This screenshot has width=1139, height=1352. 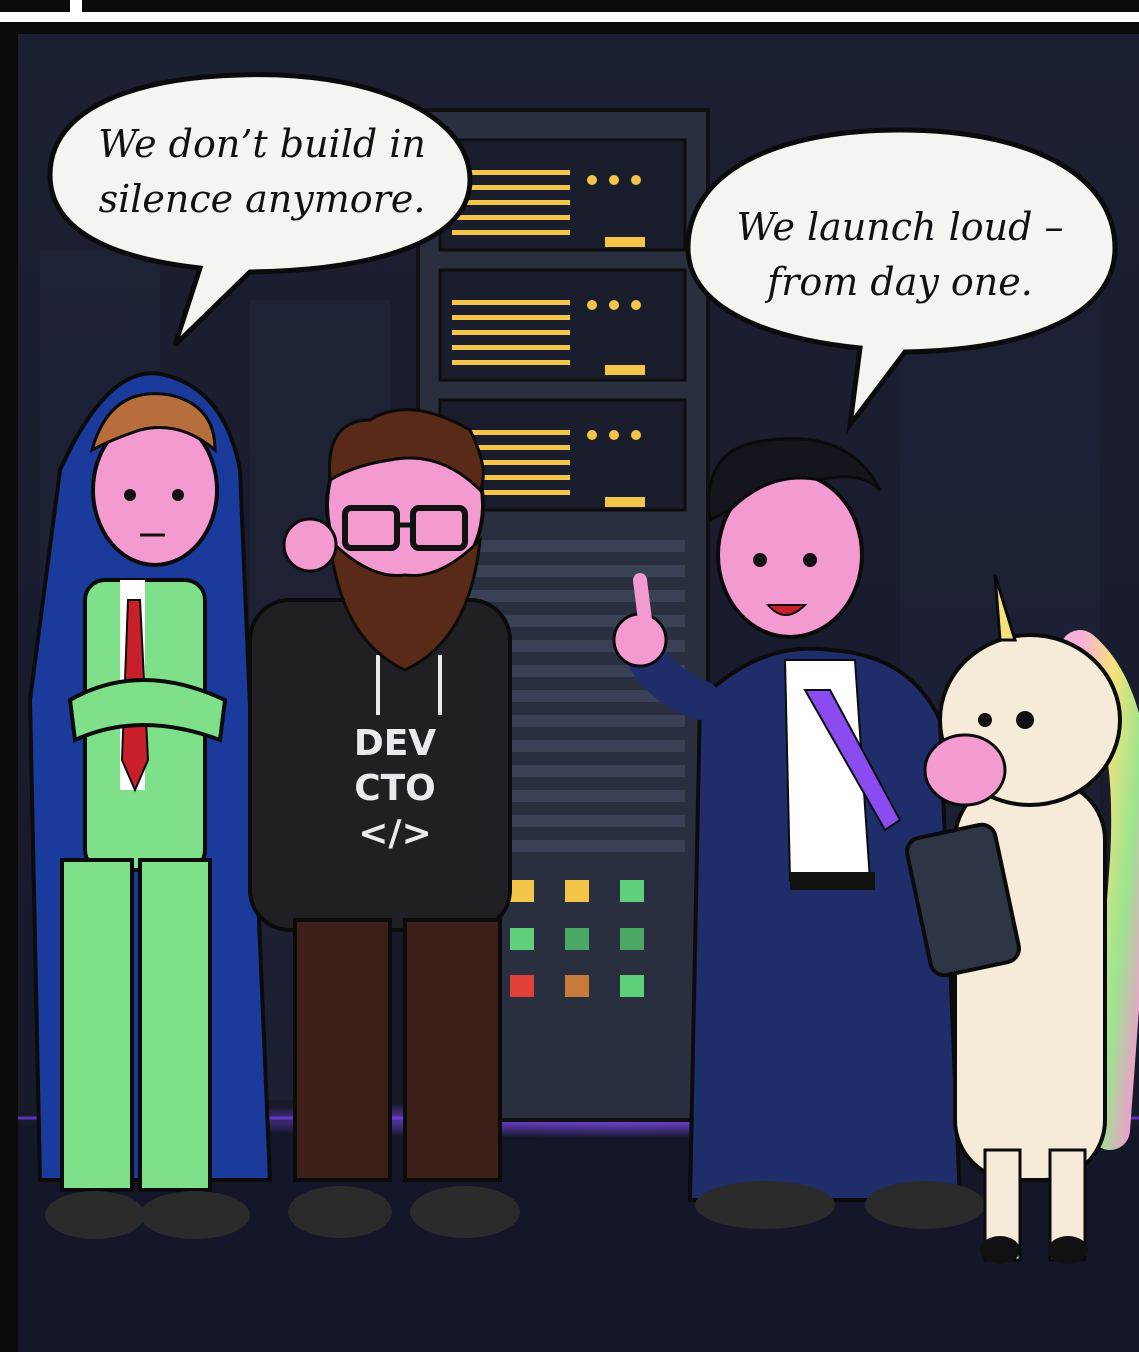 What do you see at coordinates (150, 805) in the screenshot?
I see `green-suit-man` at bounding box center [150, 805].